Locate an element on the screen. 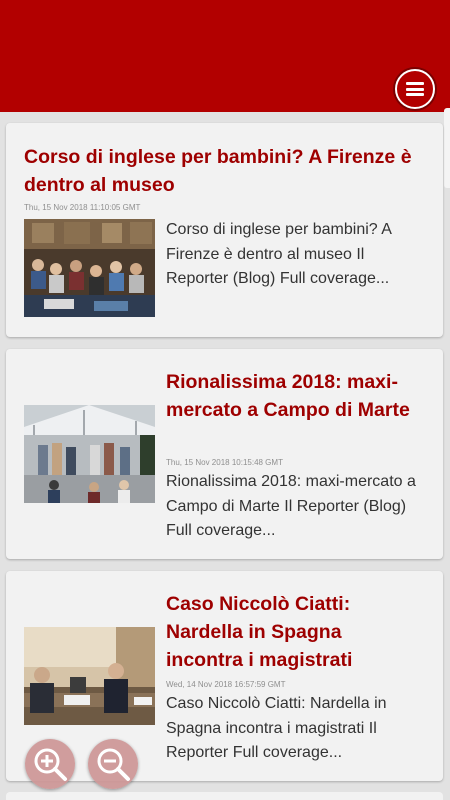 The image size is (450, 800). scroll-edge is located at coordinates (447, 148).